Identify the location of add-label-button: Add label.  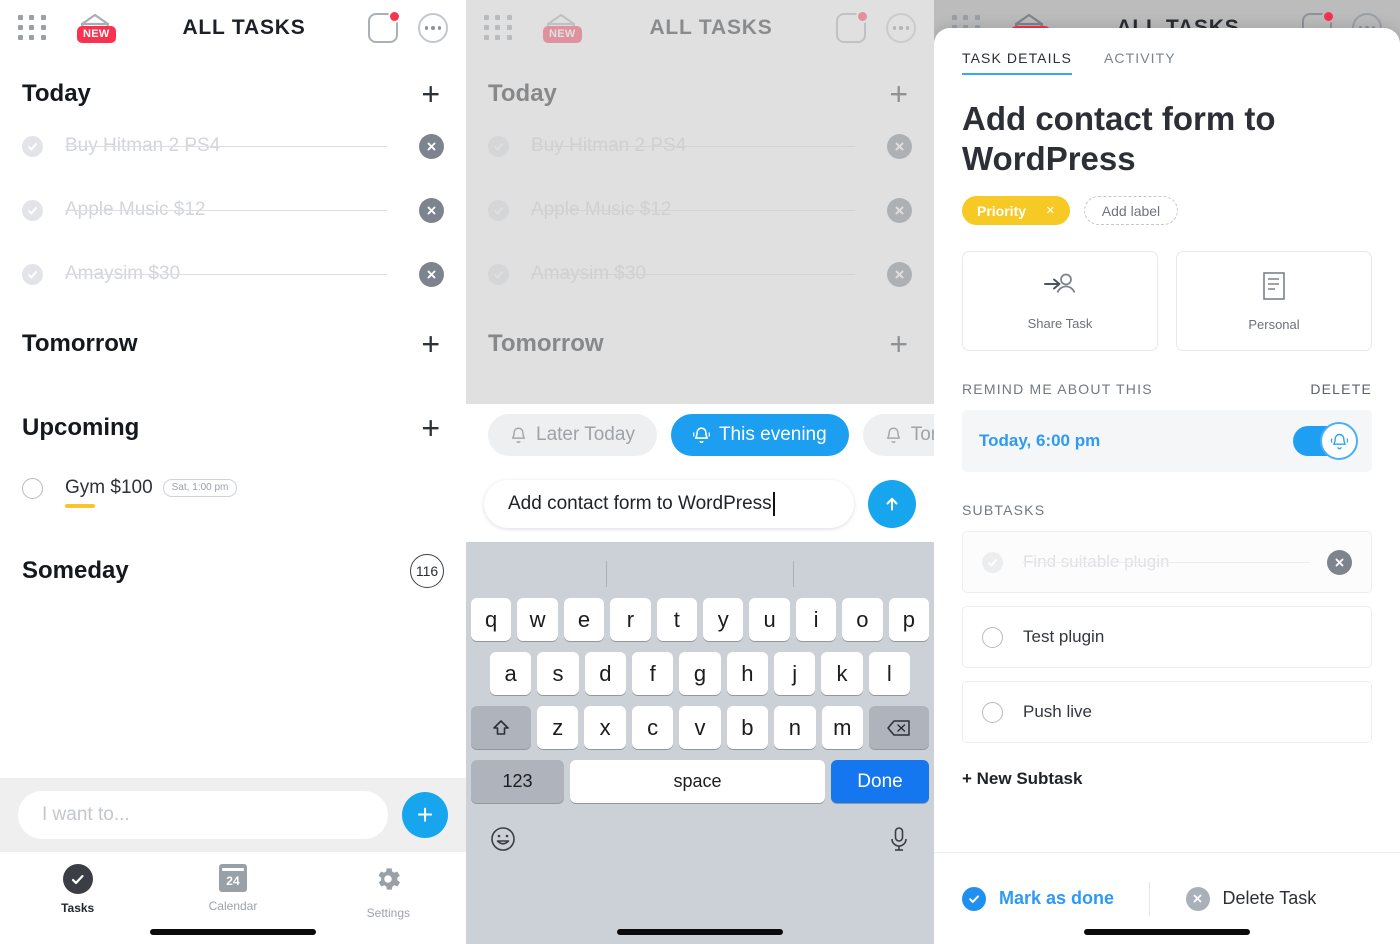
(1131, 211).